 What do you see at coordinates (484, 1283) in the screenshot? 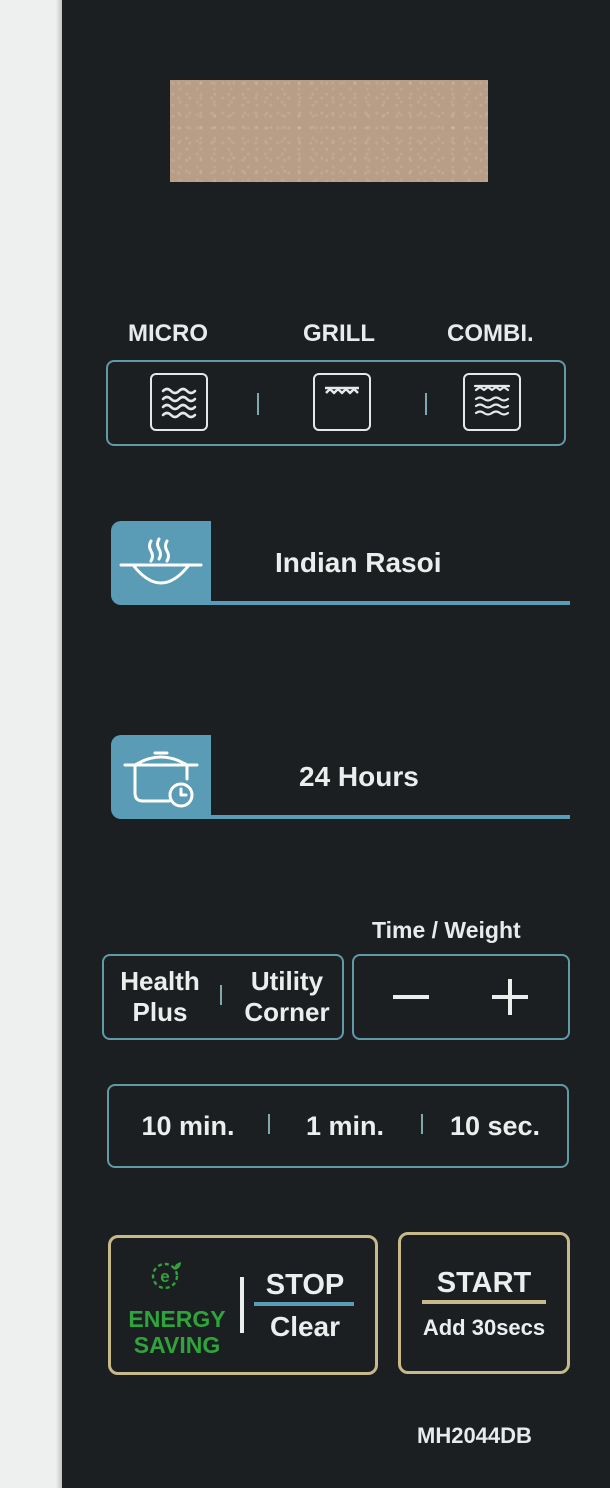
I see `start-label: START` at bounding box center [484, 1283].